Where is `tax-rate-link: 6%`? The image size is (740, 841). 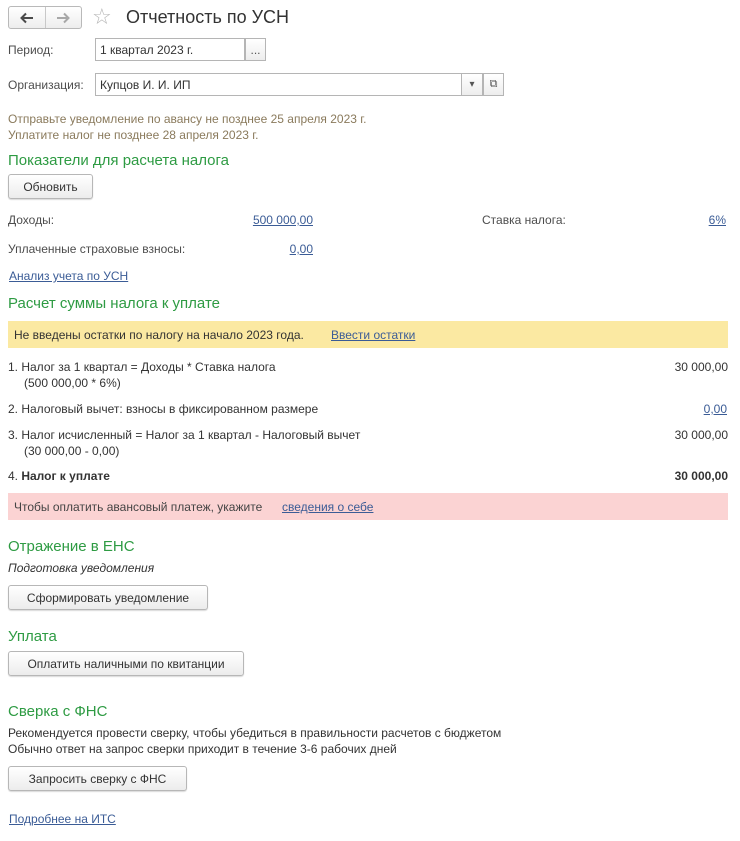 tax-rate-link: 6% is located at coordinates (693, 220).